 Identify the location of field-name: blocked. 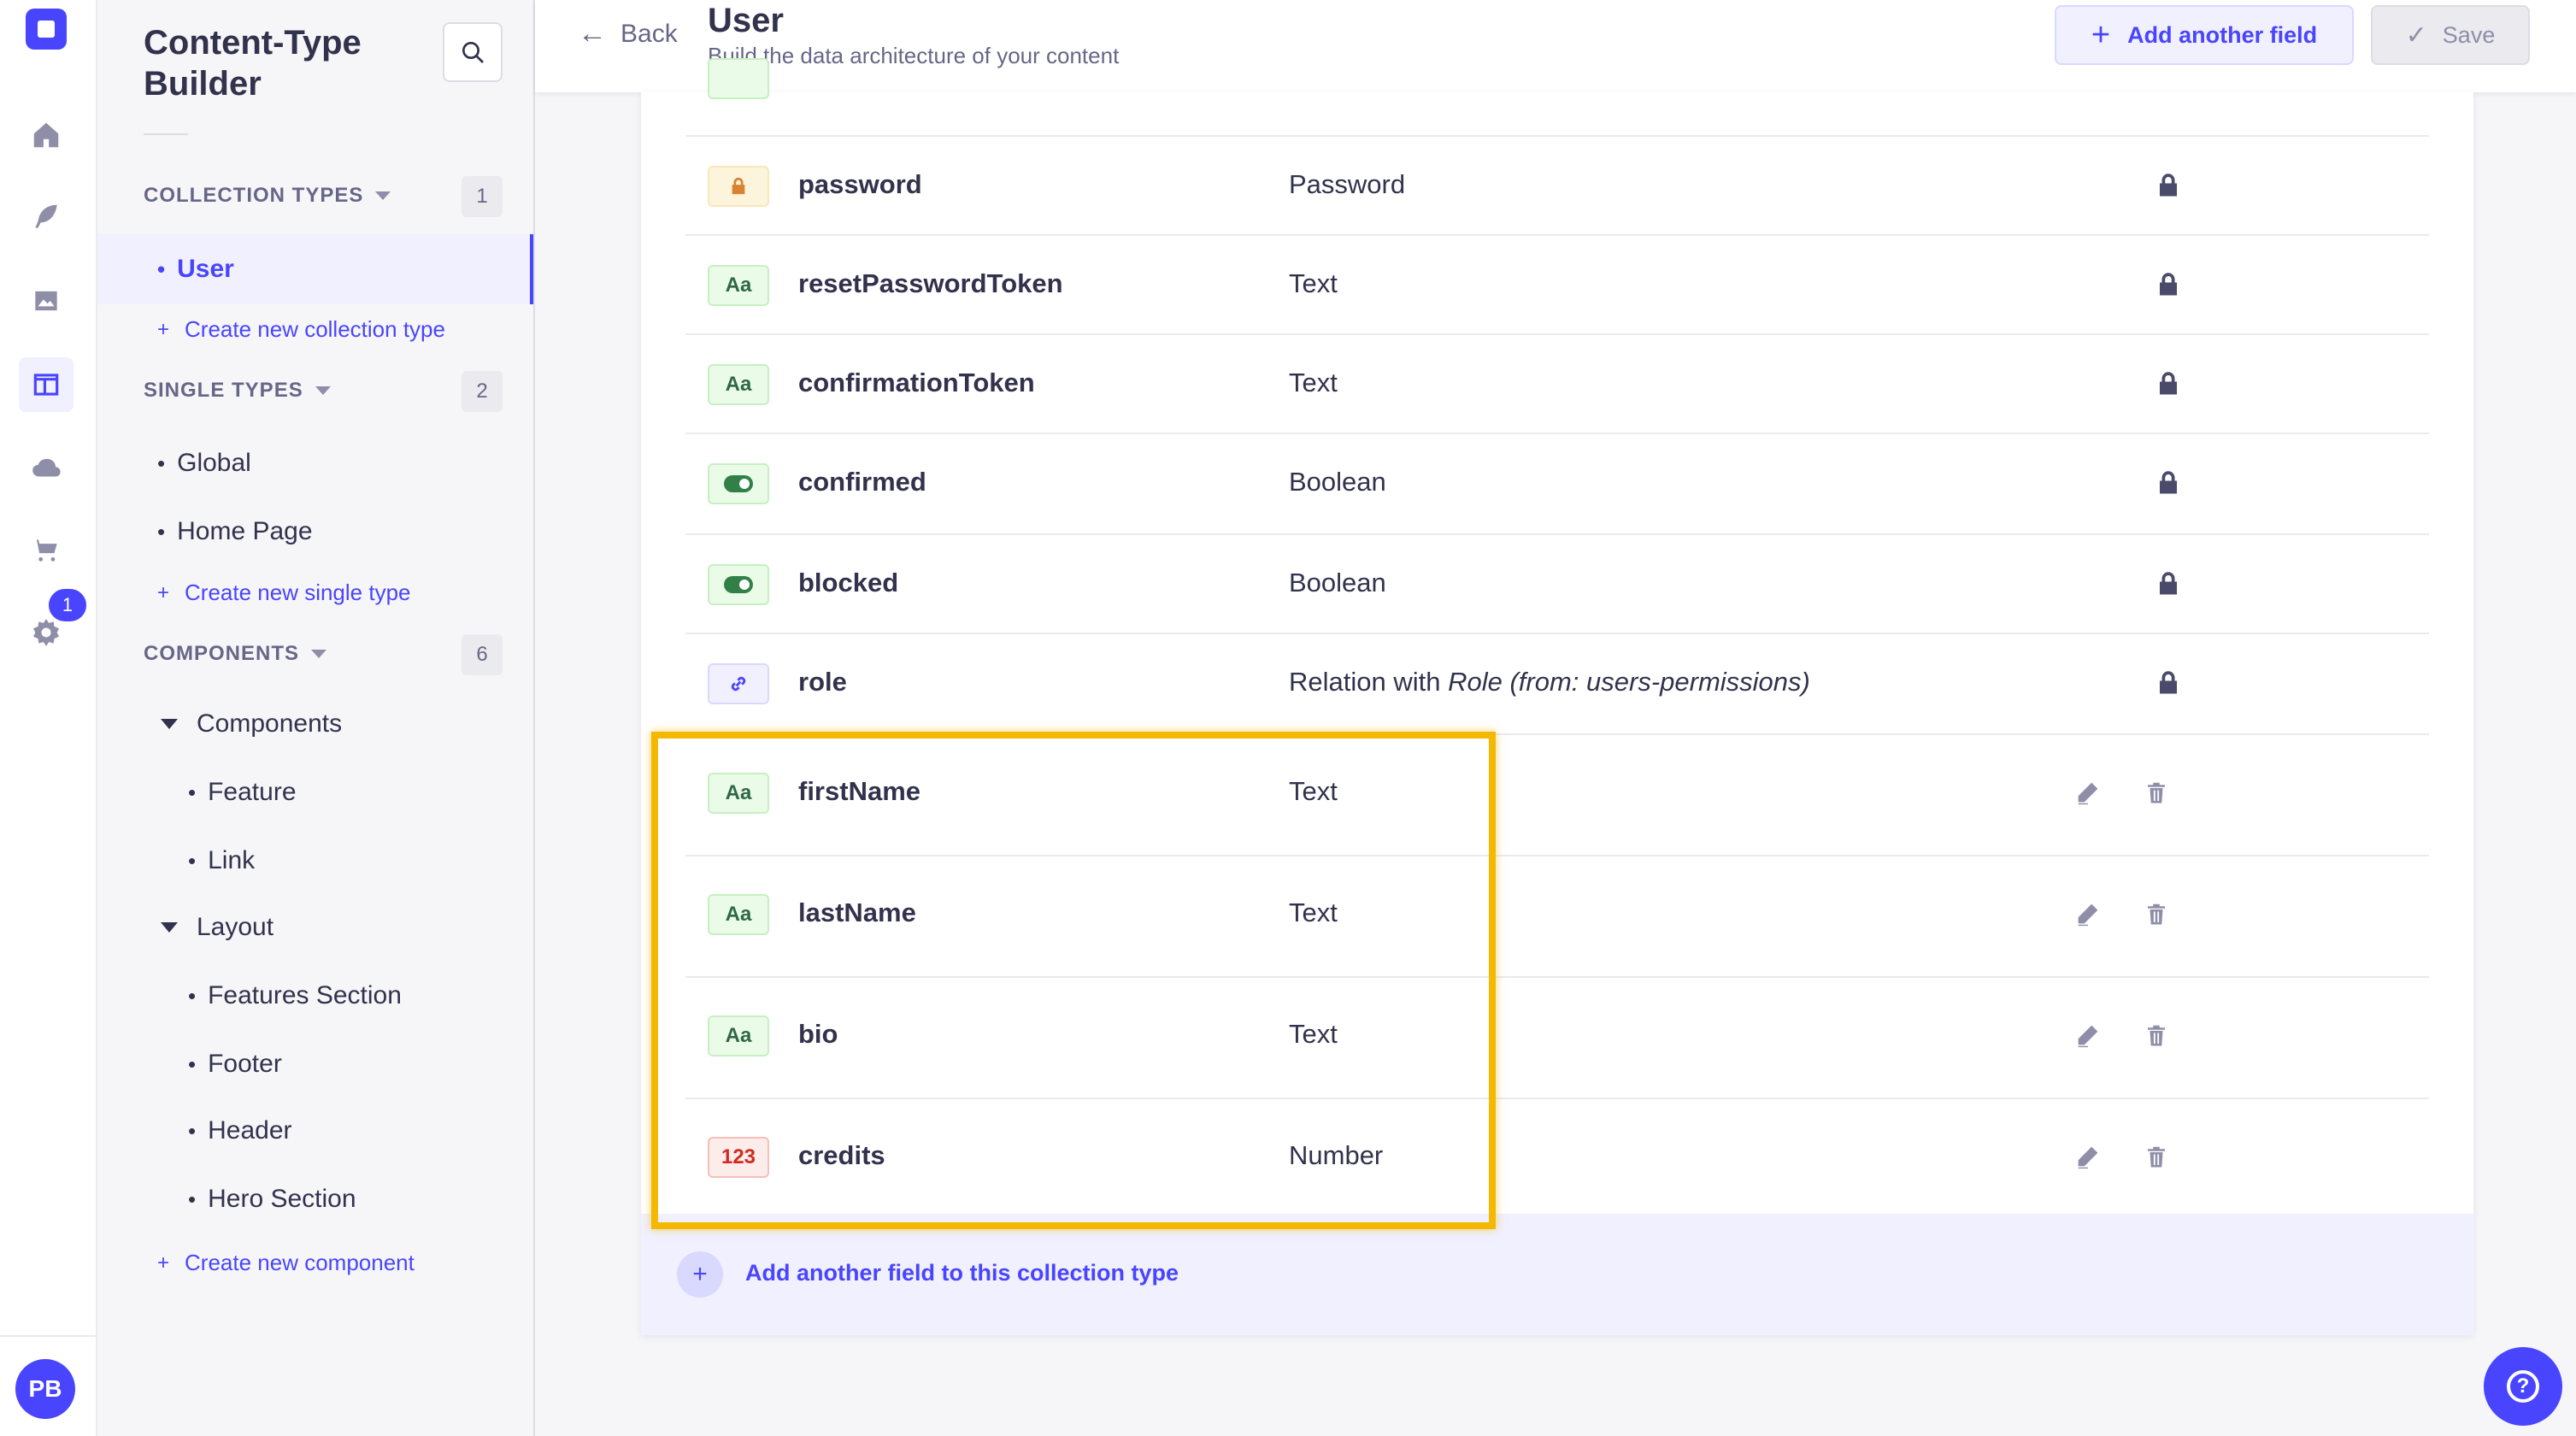
(848, 582).